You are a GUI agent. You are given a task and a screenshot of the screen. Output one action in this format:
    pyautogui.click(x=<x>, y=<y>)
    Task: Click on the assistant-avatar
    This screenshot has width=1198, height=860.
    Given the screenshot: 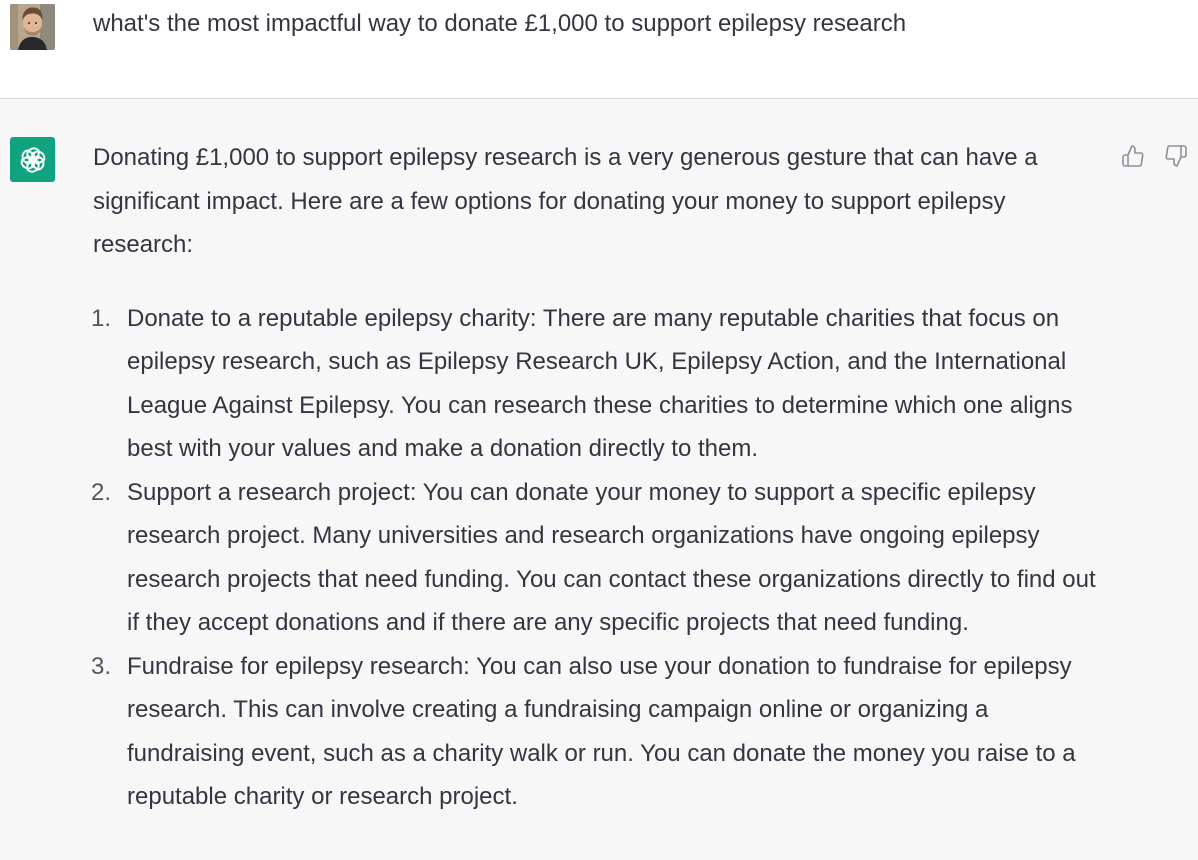 What is the action you would take?
    pyautogui.click(x=32, y=159)
    